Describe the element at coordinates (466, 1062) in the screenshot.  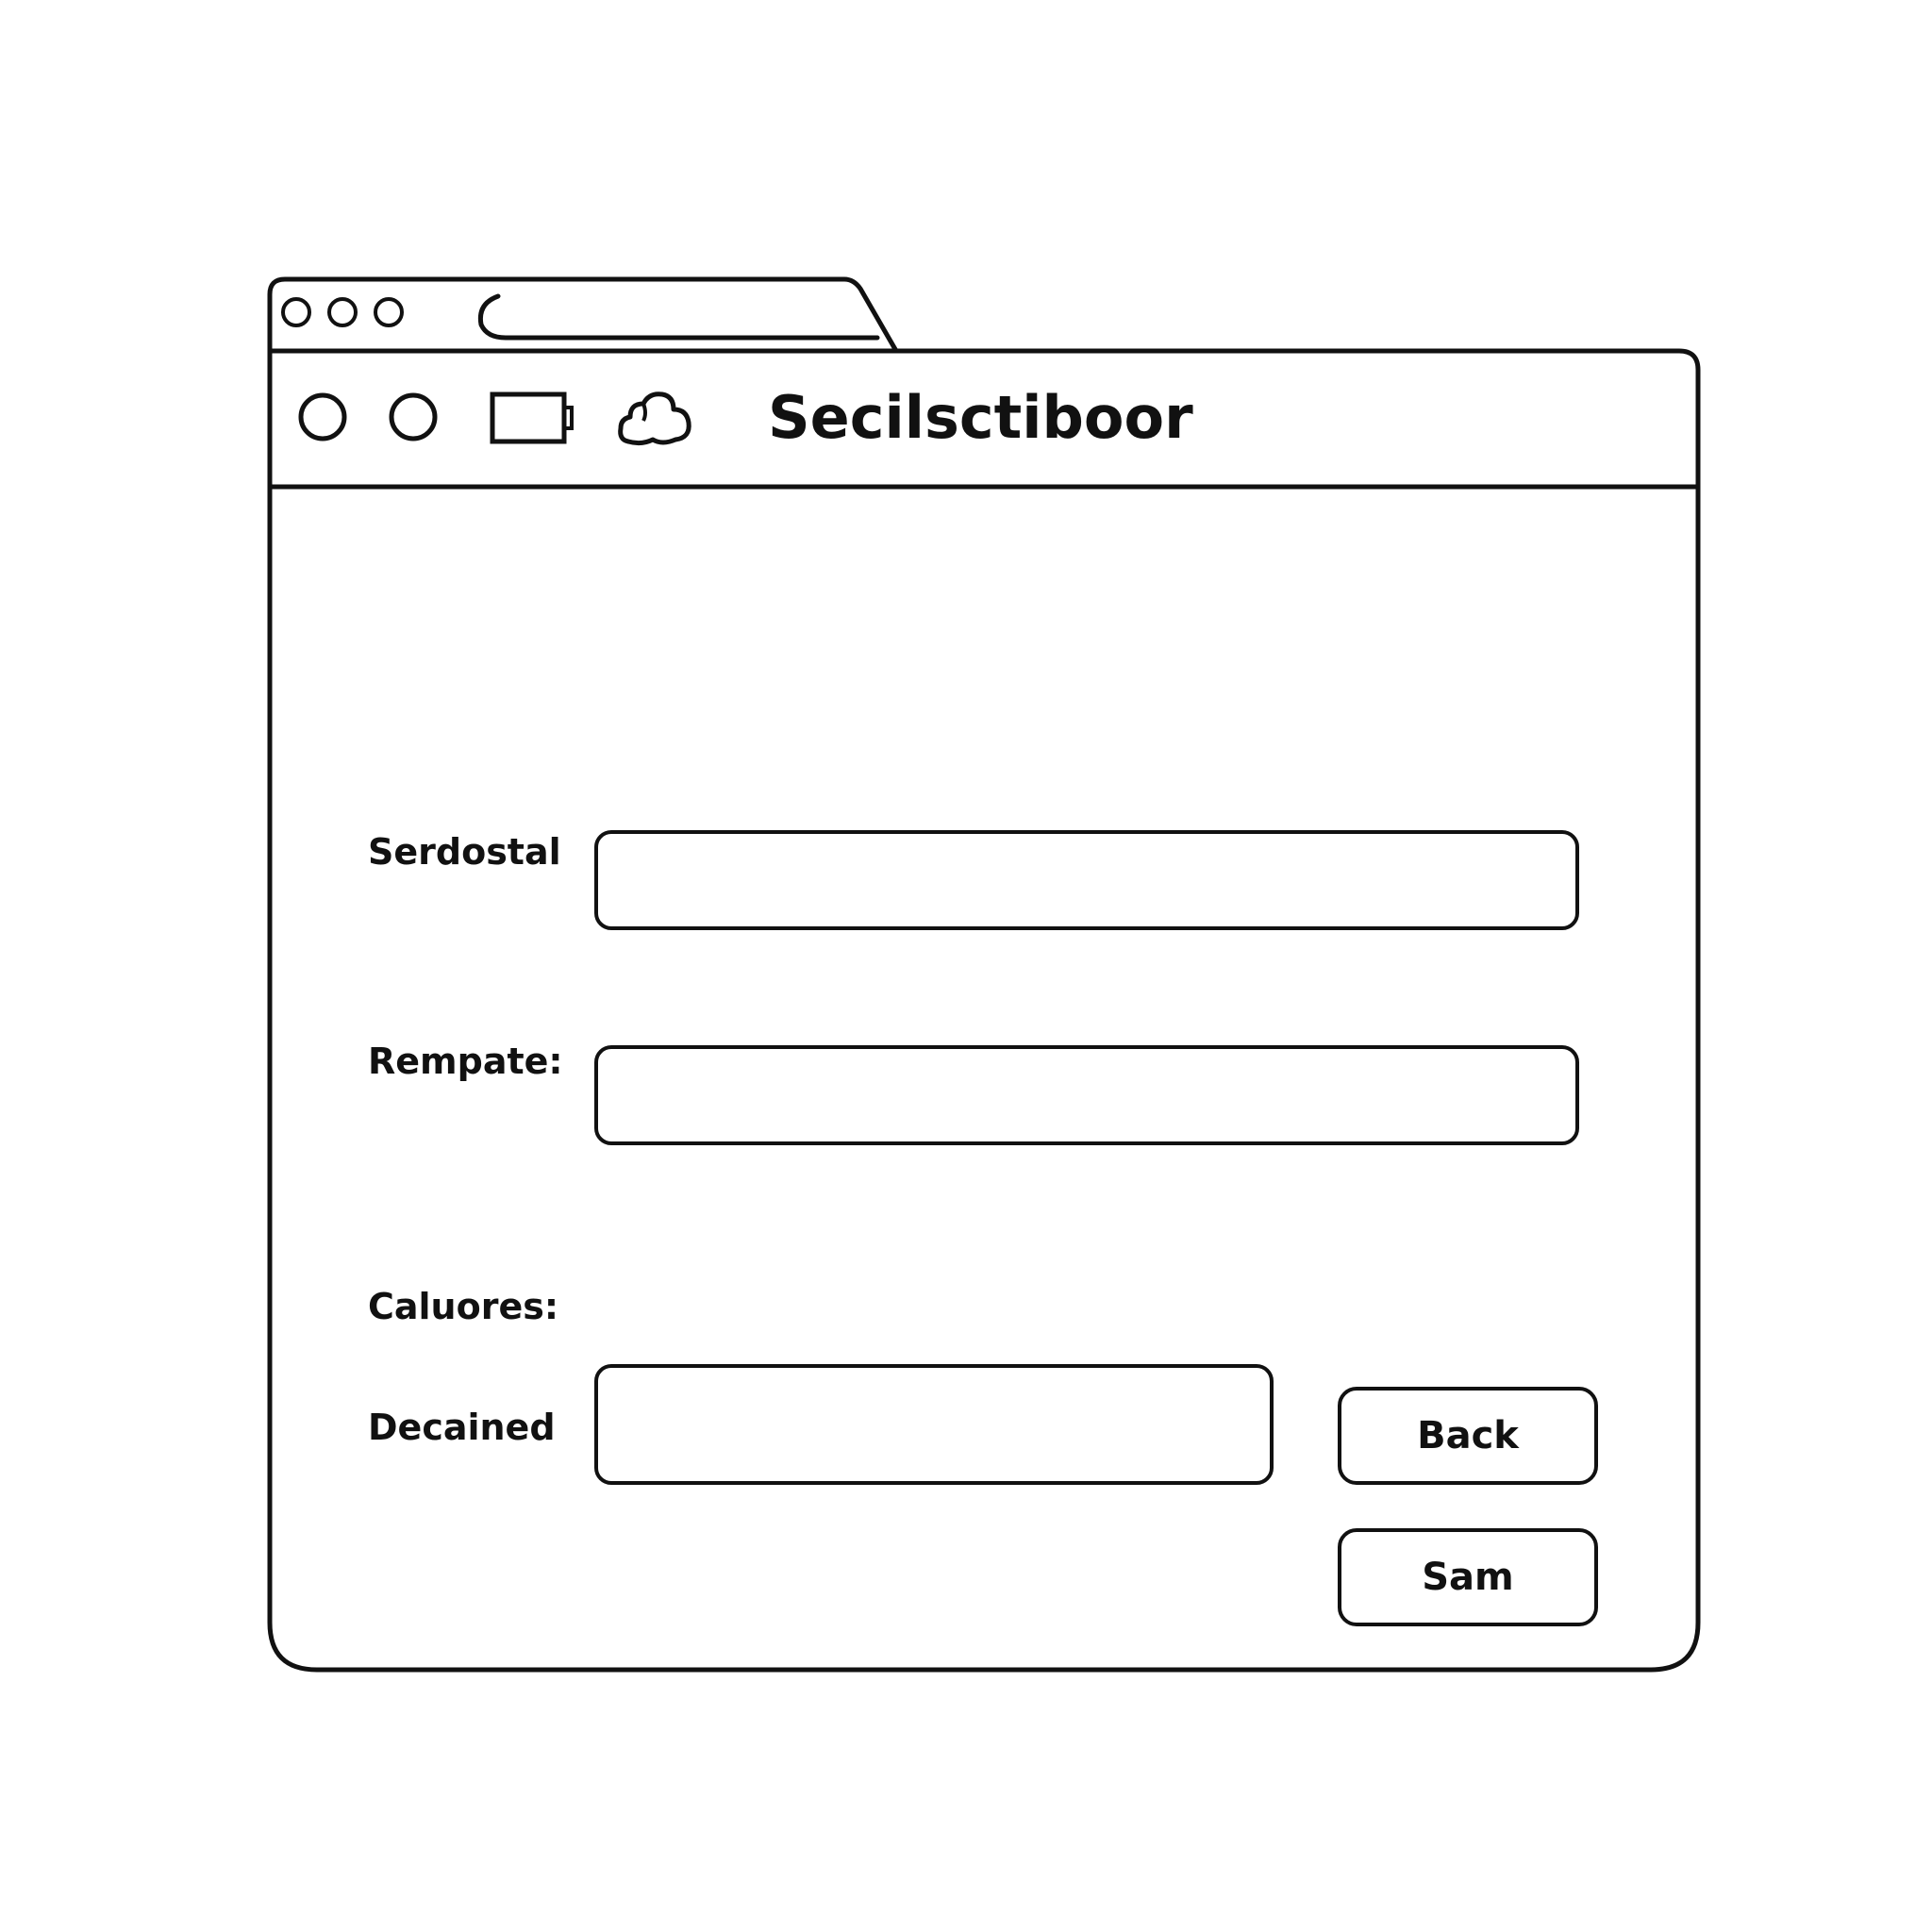
I see `field-label-rempate: Rempate:` at that location.